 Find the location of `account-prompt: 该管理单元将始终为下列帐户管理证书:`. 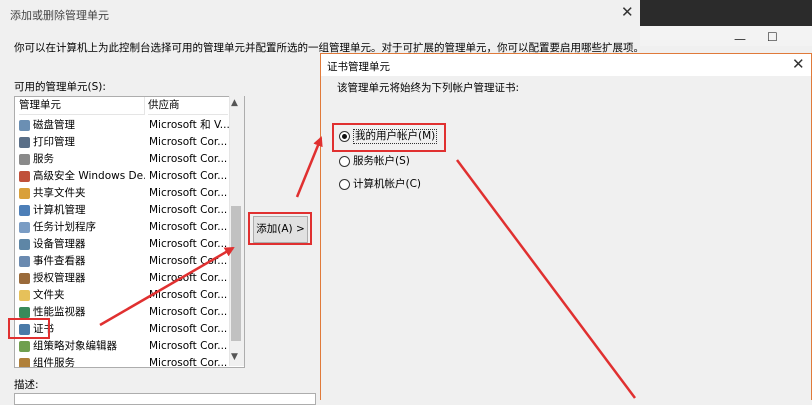

account-prompt: 该管理单元将始终为下列帐户管理证书: is located at coordinates (428, 88).